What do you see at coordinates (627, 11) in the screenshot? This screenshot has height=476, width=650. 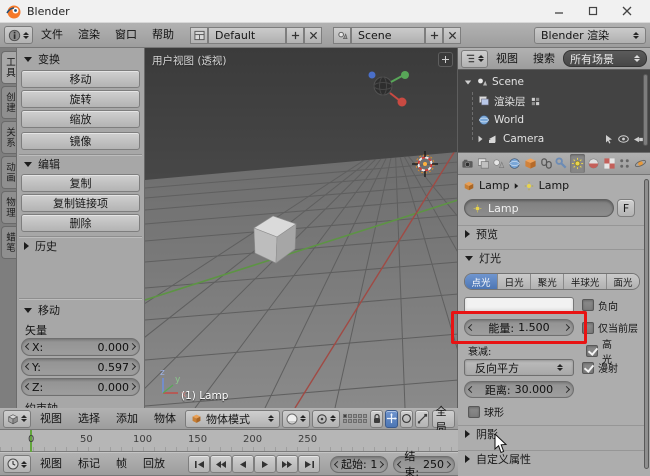 I see `close-button` at bounding box center [627, 11].